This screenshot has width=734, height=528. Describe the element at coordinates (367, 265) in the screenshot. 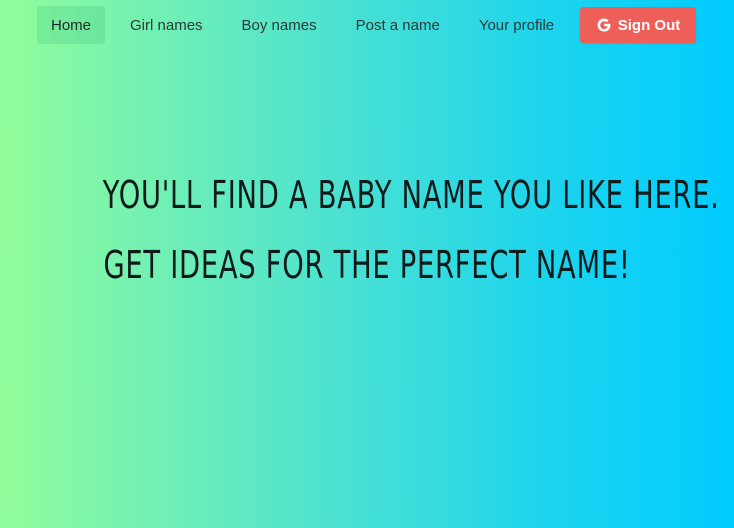

I see `hero-line-2: Get ideas for the perfect name!` at that location.